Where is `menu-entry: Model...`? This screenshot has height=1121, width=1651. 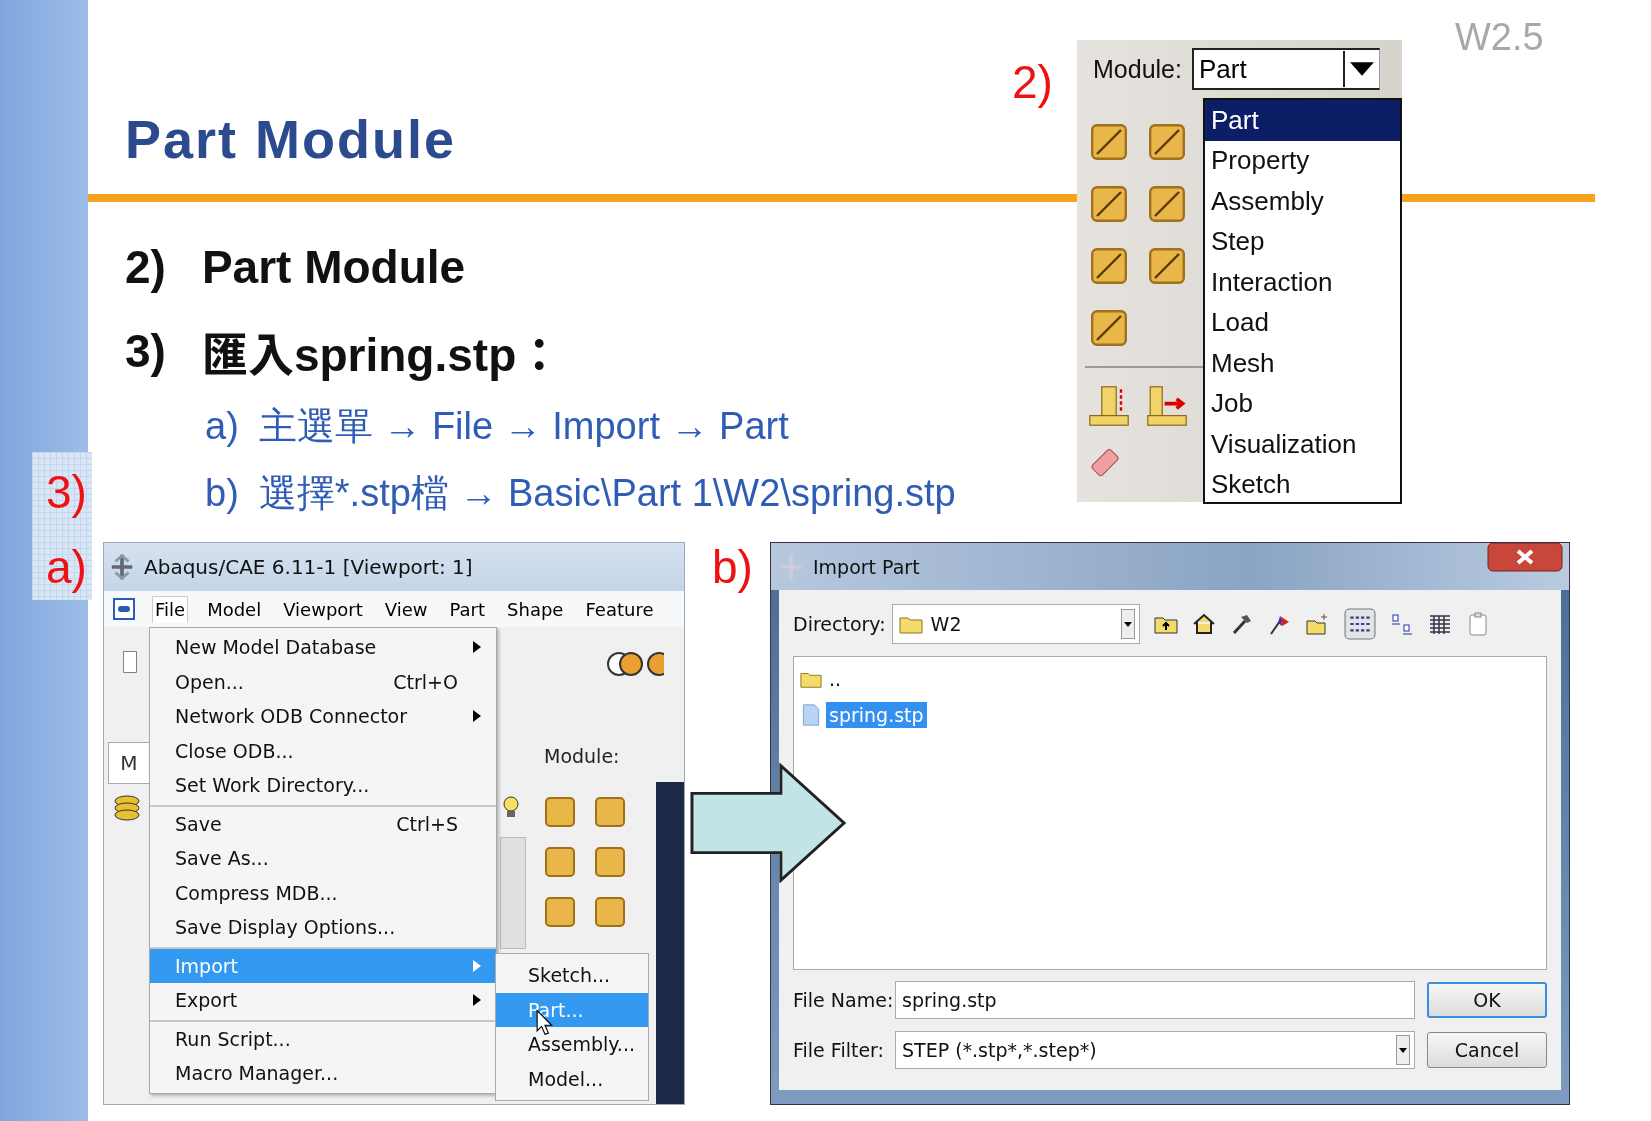
menu-entry: Model... is located at coordinates (572, 1078).